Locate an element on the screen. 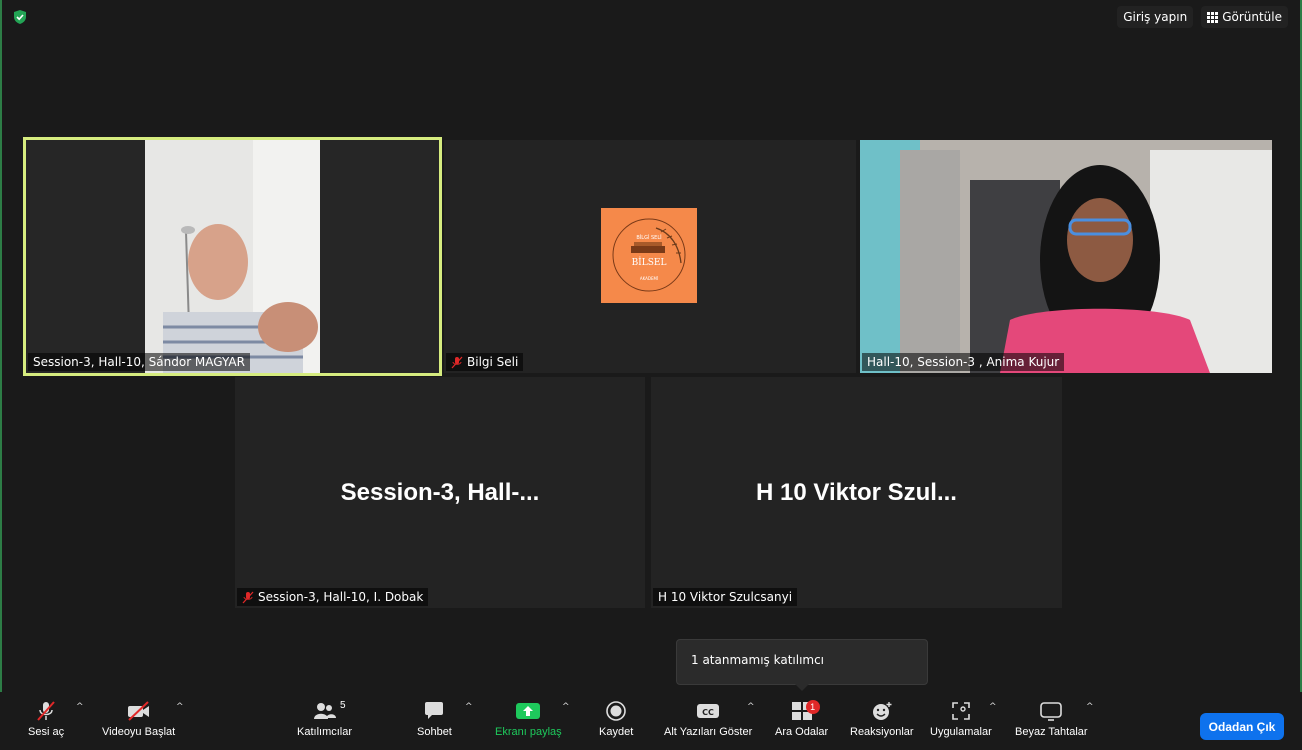 This screenshot has width=1302, height=750. chat-bubble-icon is located at coordinates (434, 710).